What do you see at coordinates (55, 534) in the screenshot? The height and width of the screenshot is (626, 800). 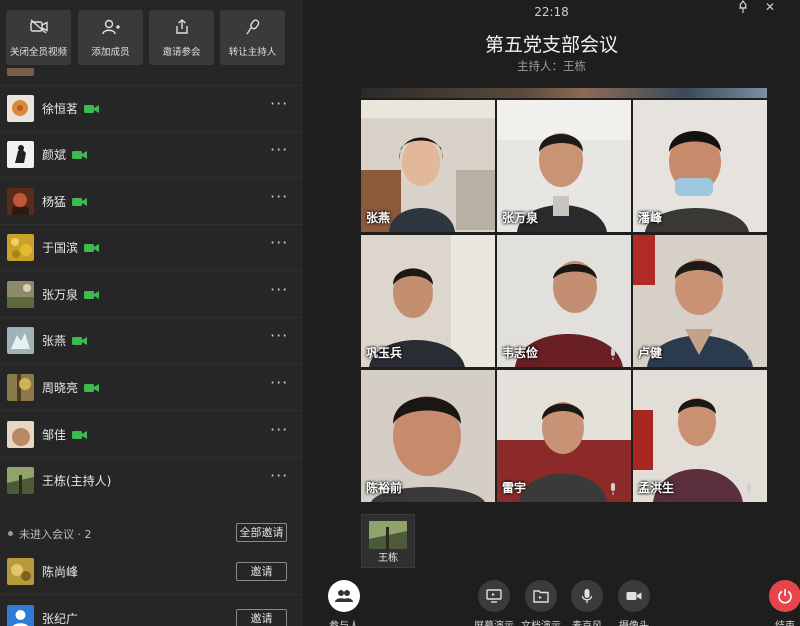 I see `not-joined-label: 未进入会议 · 2` at bounding box center [55, 534].